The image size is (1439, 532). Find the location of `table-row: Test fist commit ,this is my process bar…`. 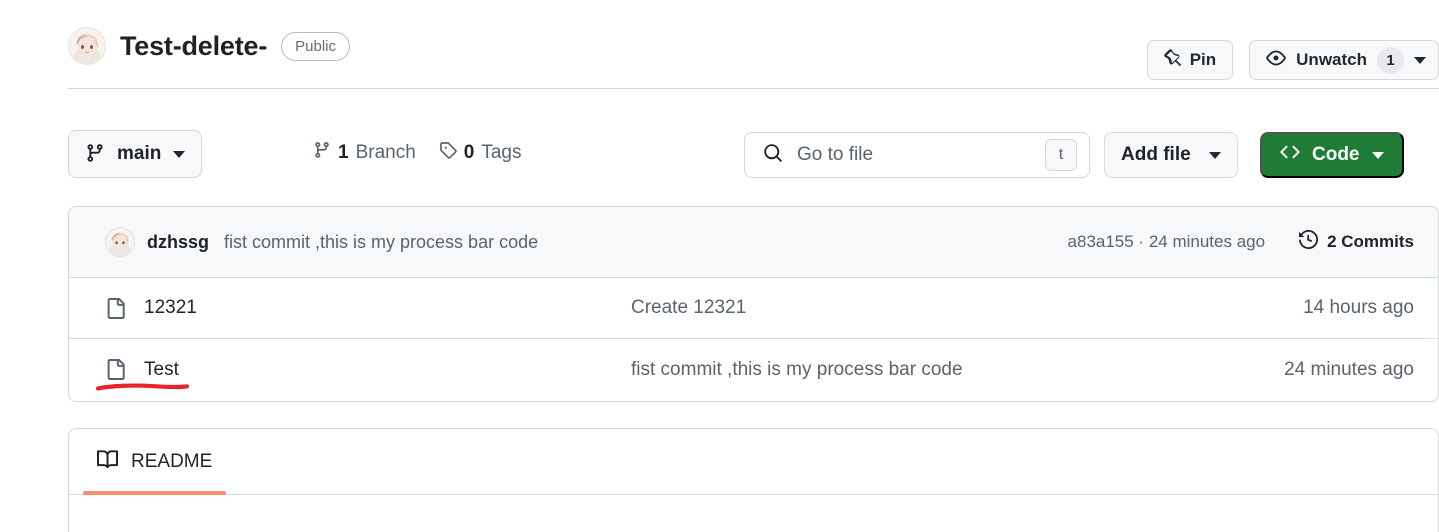

table-row: Test fist commit ,this is my process bar… is located at coordinates (753, 369).